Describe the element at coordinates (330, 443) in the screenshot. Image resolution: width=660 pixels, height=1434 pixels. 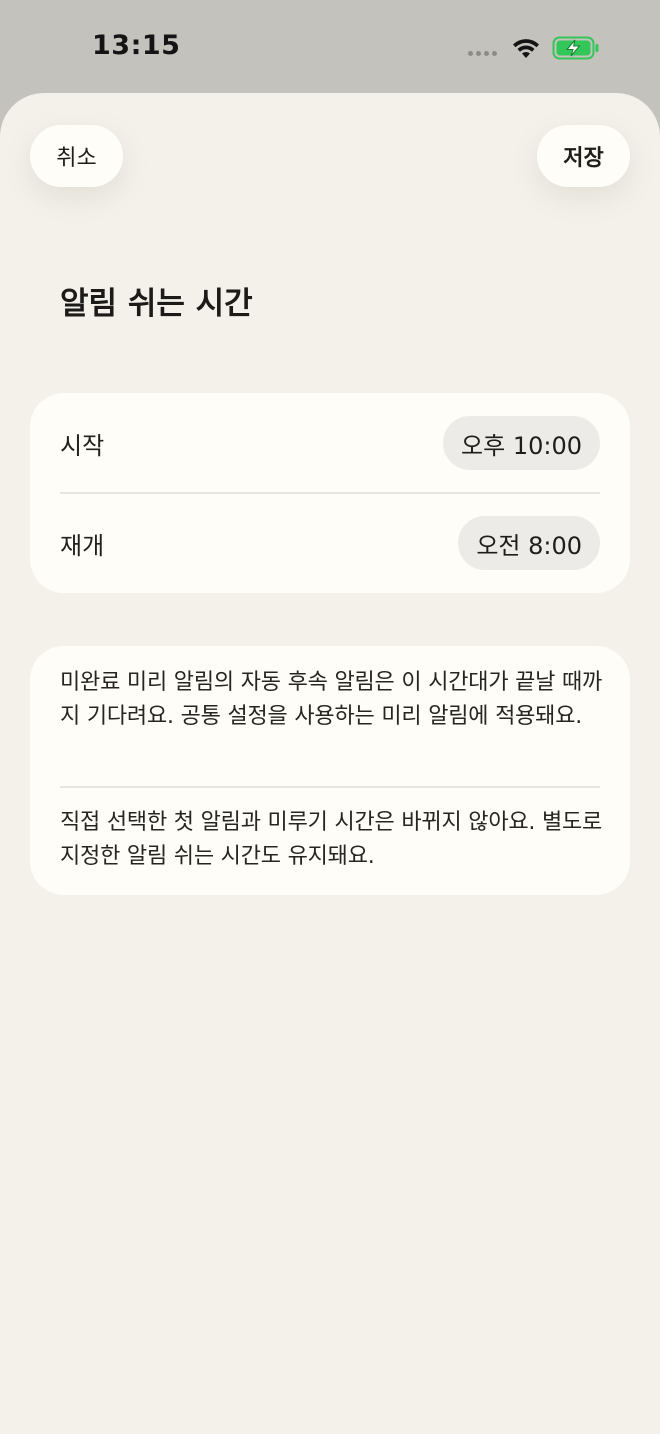
I see `start-time-row: 시작 오후 10:00` at that location.